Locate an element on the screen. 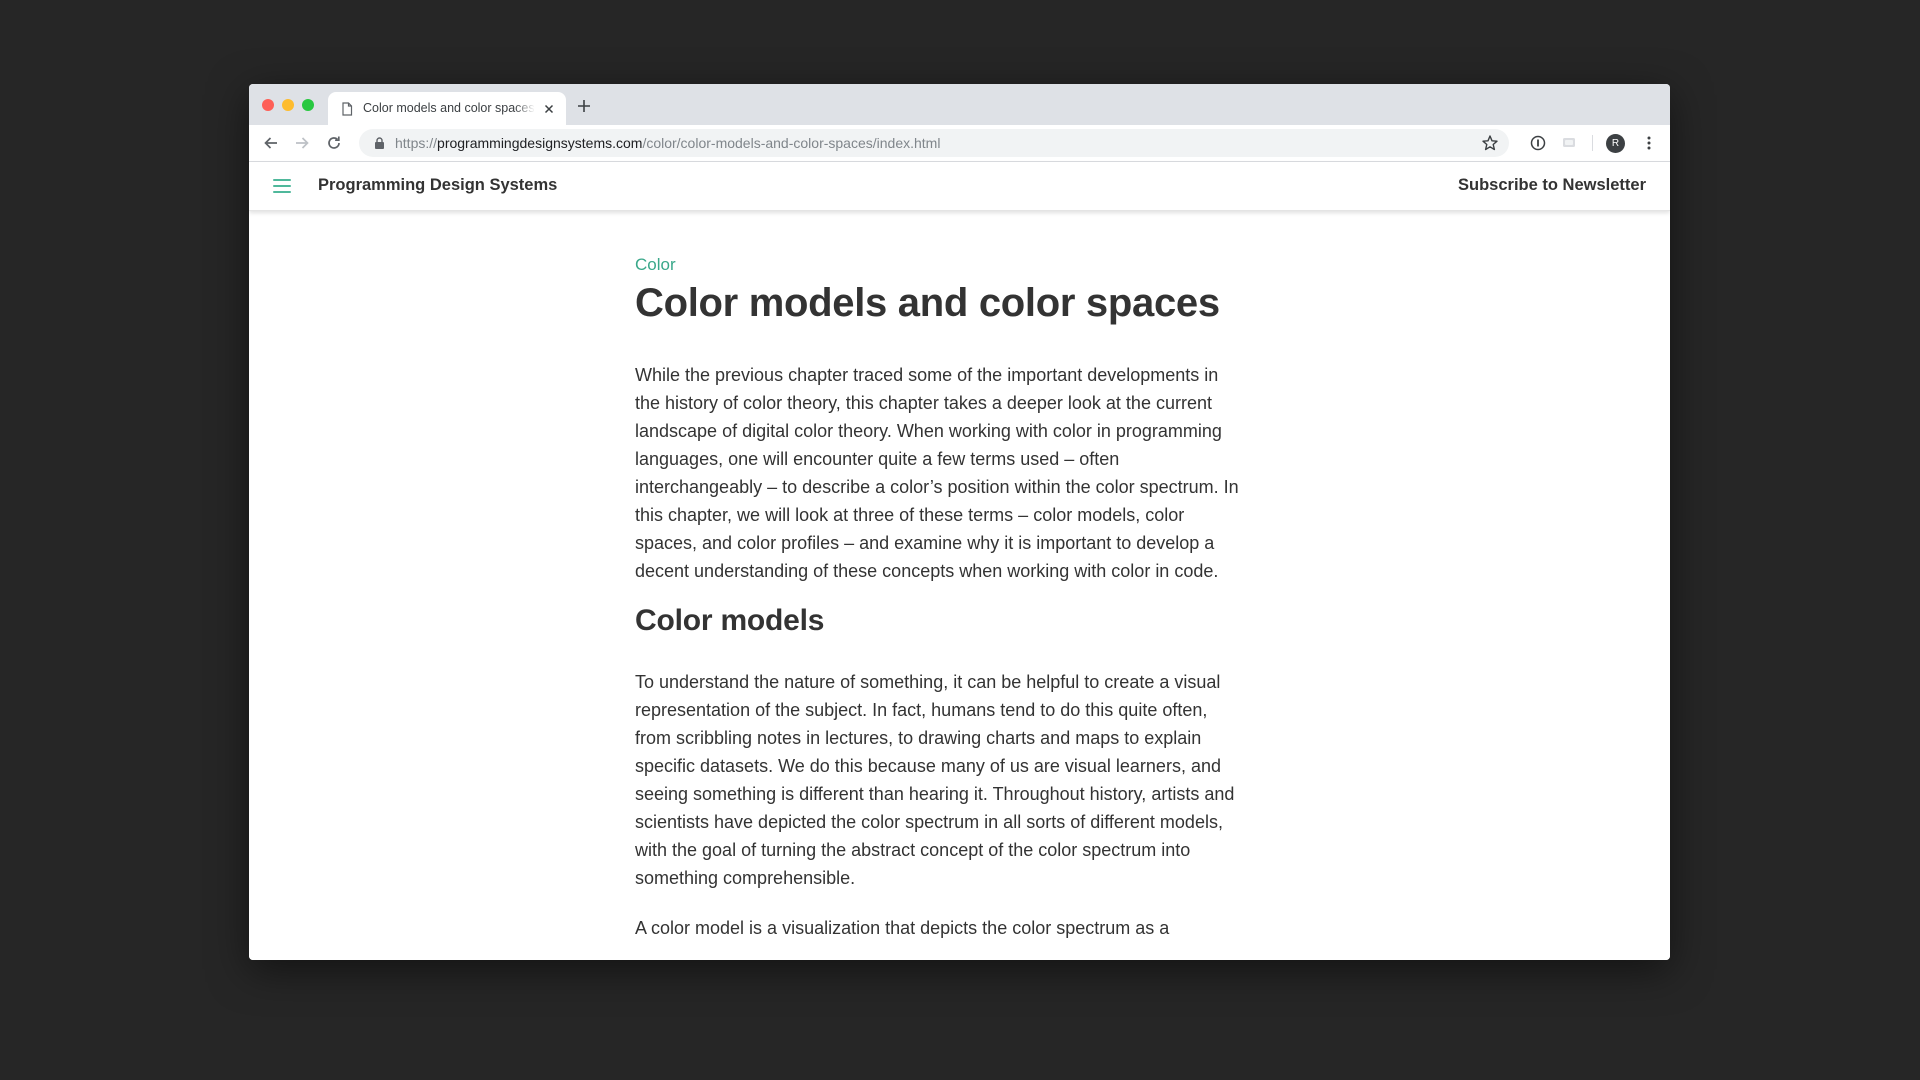 The image size is (1920, 1080). cast-icon is located at coordinates (1569, 143).